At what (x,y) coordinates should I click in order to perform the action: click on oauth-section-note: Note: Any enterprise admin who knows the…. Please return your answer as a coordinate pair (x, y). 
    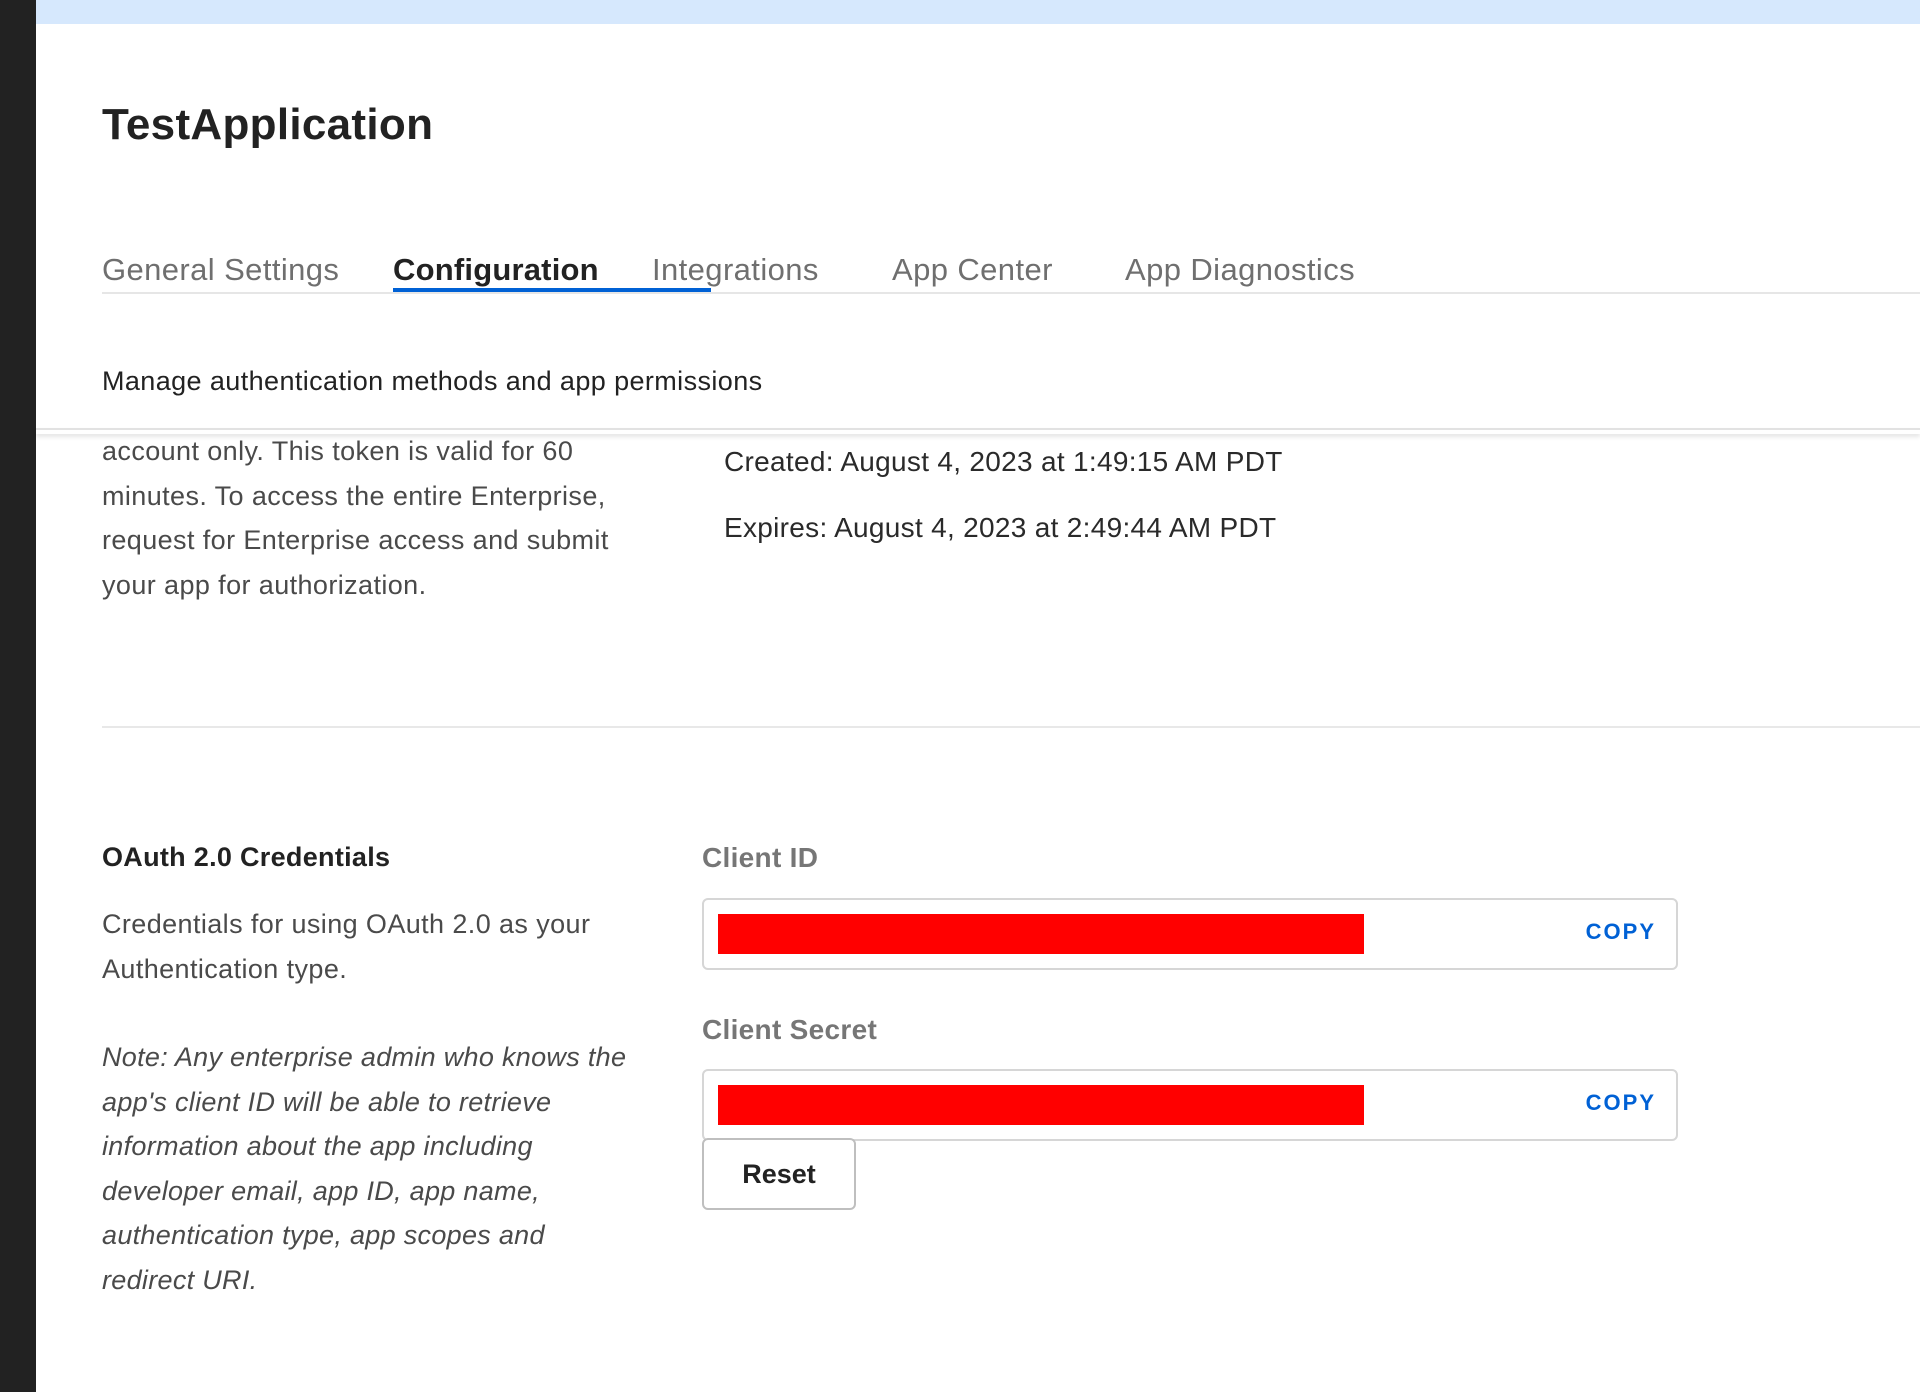
    Looking at the image, I should click on (364, 1168).